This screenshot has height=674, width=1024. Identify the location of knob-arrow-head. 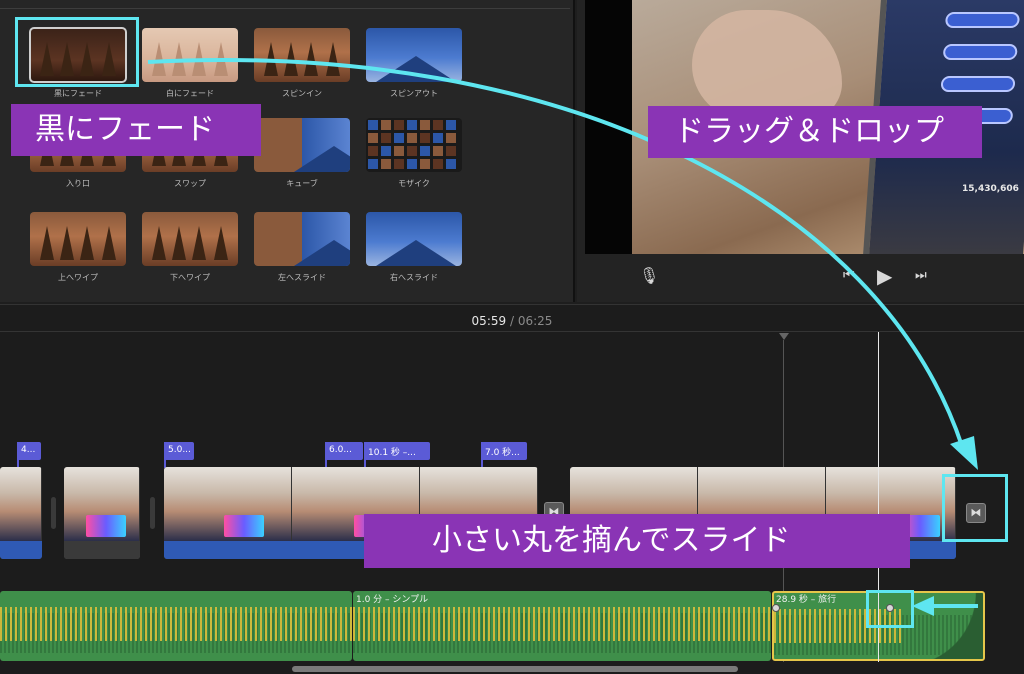
(923, 606).